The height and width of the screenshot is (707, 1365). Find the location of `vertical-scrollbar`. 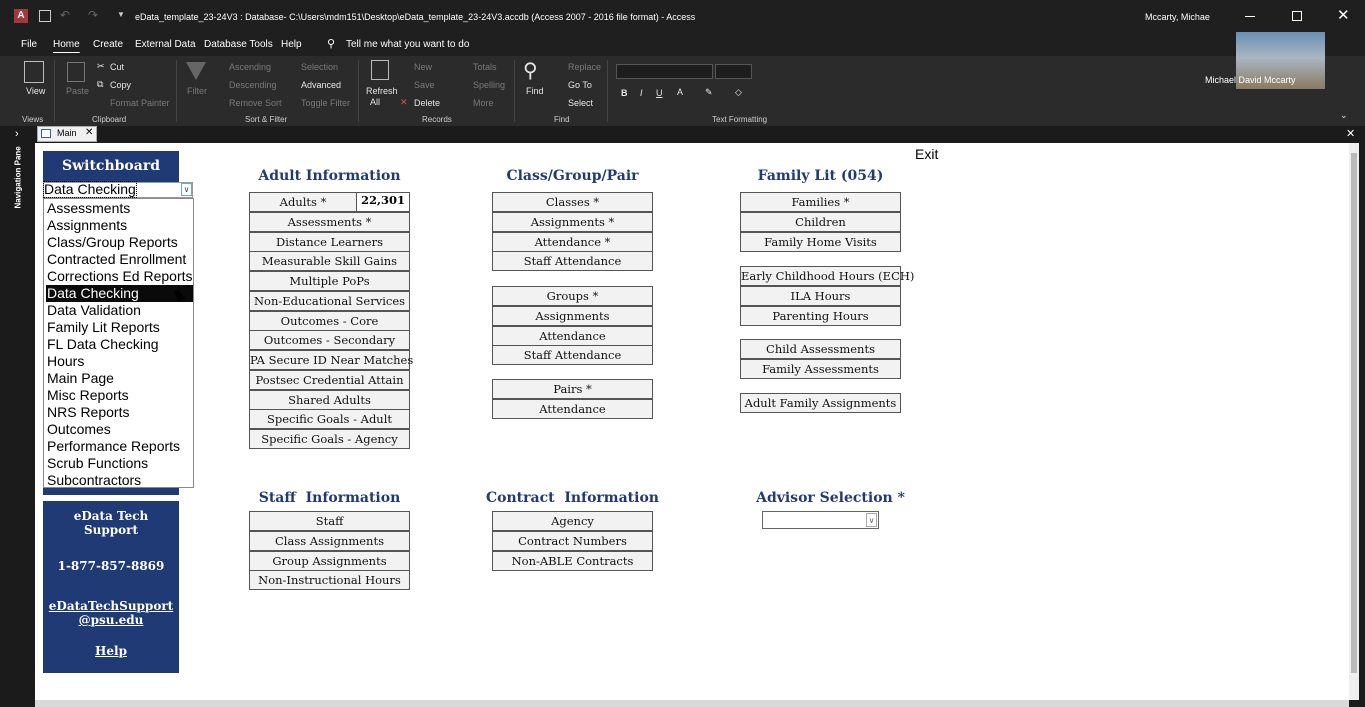

vertical-scrollbar is located at coordinates (1354, 421).